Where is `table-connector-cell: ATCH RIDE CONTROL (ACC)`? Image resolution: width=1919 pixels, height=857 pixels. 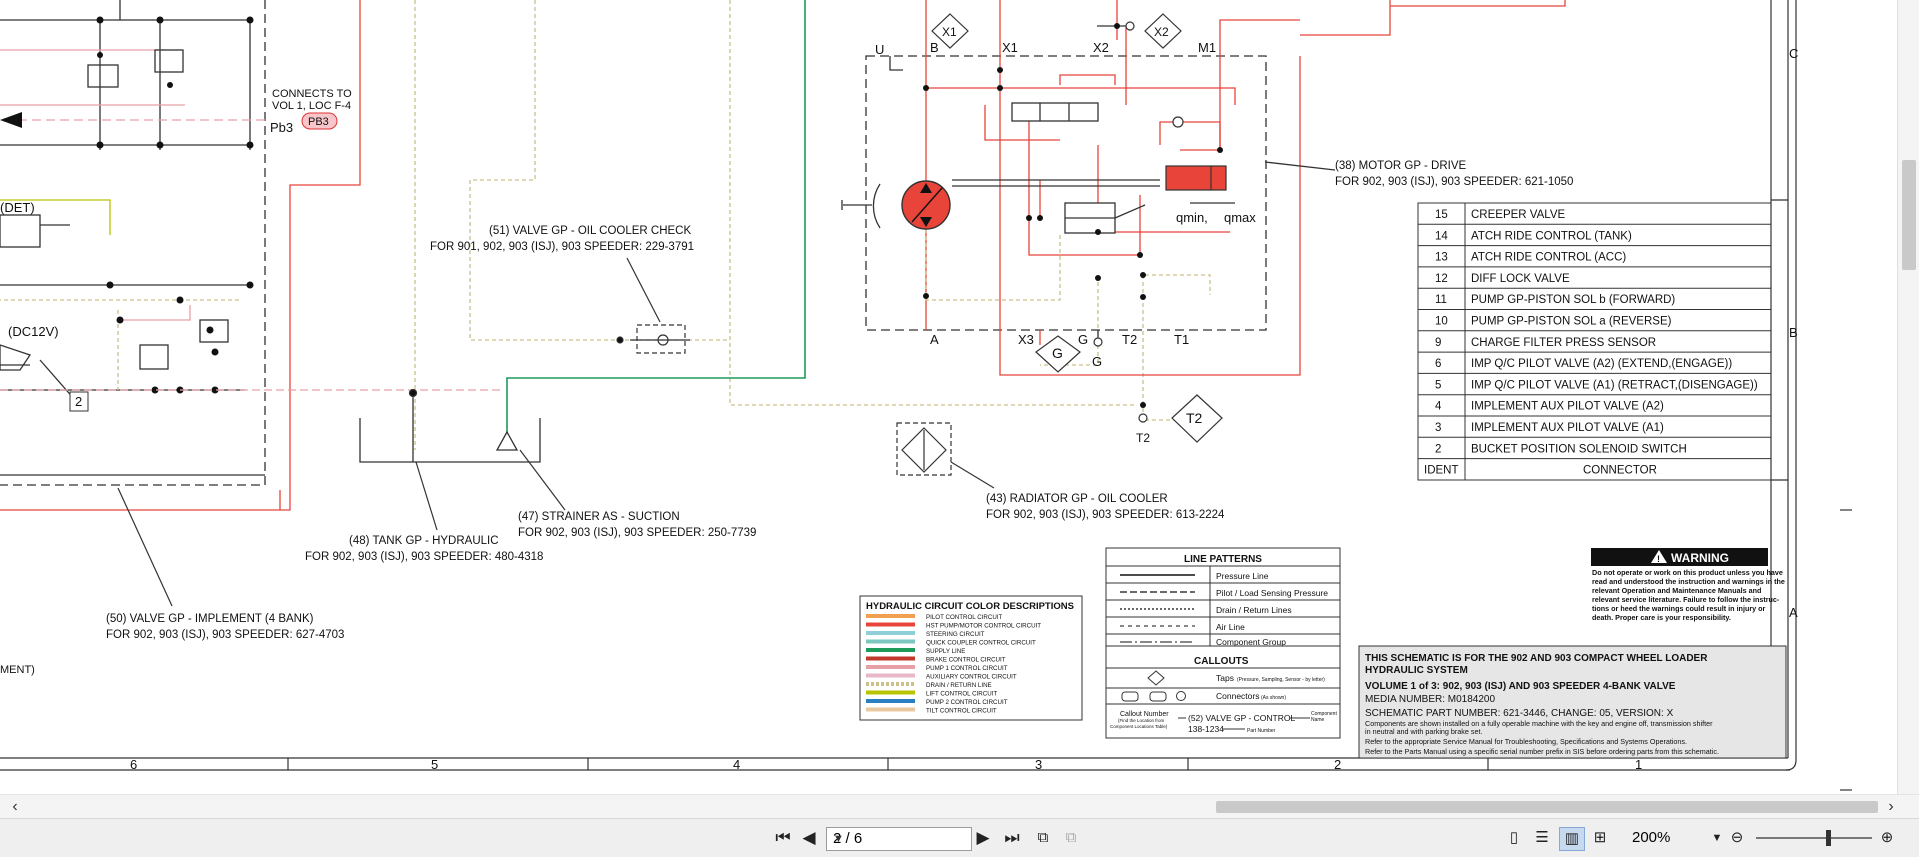 table-connector-cell: ATCH RIDE CONTROL (ACC) is located at coordinates (1548, 258).